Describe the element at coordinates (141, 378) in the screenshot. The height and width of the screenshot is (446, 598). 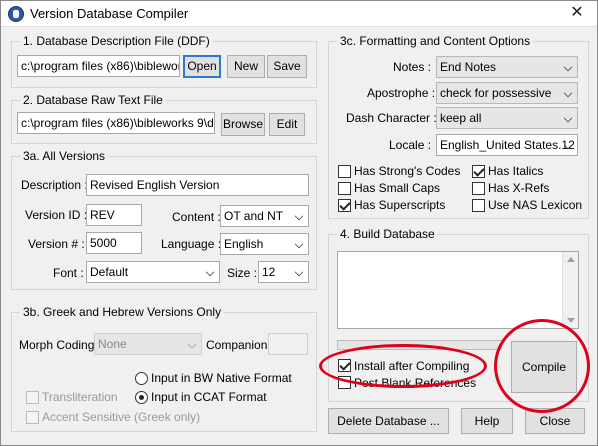
I see `radio-bw-native` at that location.